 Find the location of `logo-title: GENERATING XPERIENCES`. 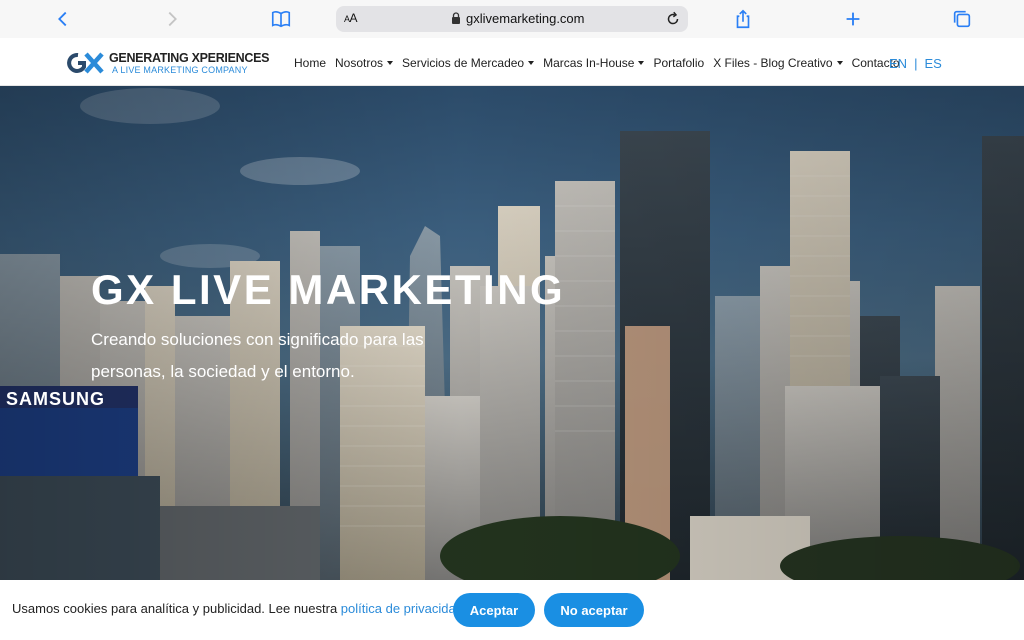

logo-title: GENERATING XPERIENCES is located at coordinates (189, 58).